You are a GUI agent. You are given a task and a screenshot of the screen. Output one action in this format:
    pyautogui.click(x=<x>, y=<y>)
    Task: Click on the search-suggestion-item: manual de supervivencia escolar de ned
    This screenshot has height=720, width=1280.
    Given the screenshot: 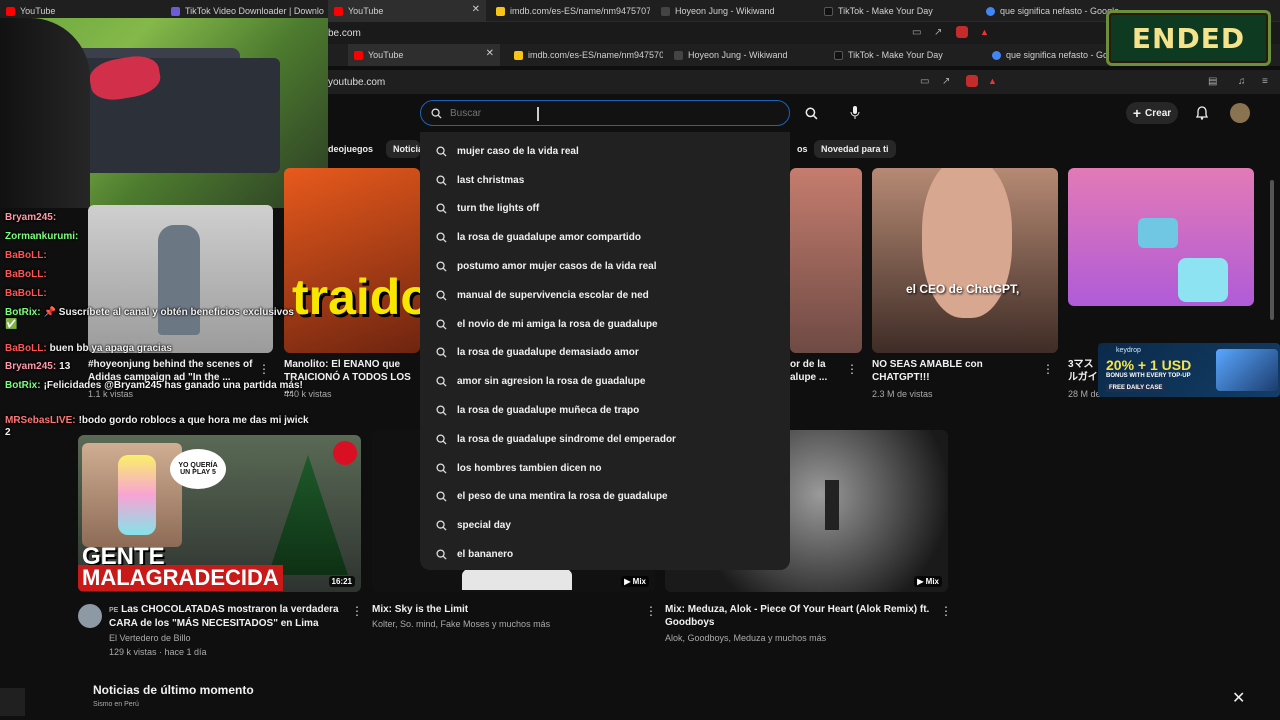 What is the action you would take?
    pyautogui.click(x=605, y=295)
    